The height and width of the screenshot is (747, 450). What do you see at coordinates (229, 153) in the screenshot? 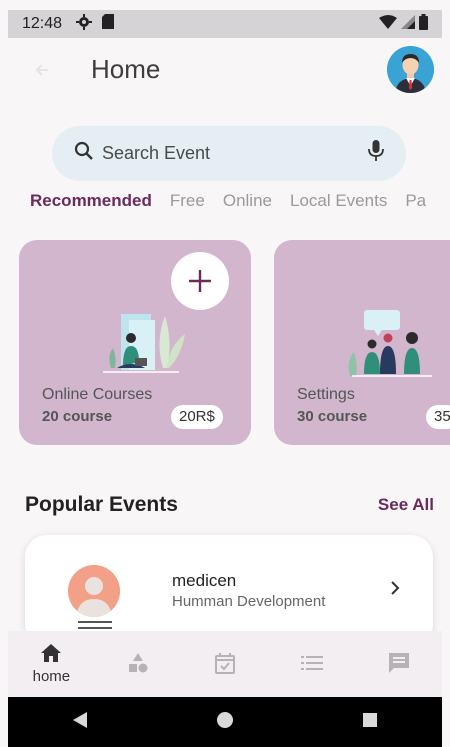
I see `search-bar: Search Event` at bounding box center [229, 153].